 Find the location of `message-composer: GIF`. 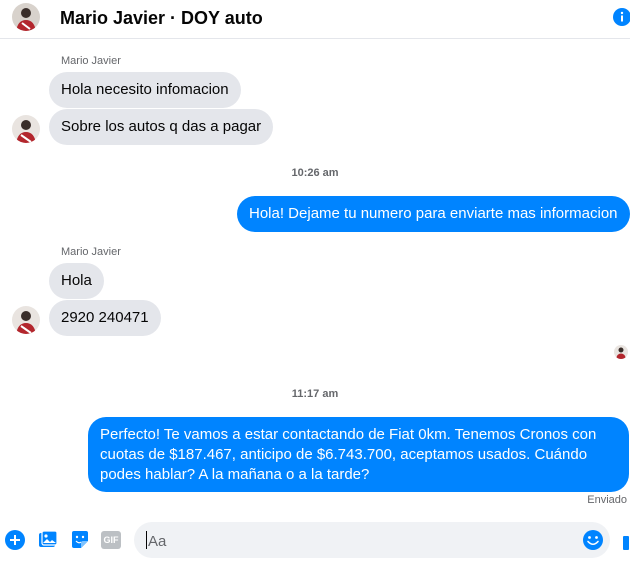

message-composer: GIF is located at coordinates (315, 540).